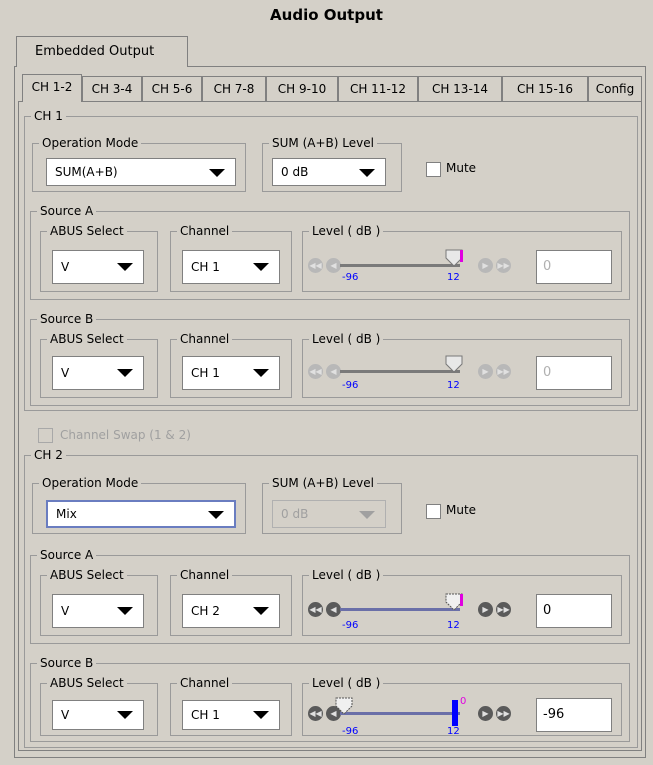  I want to click on peak-marker, so click(461, 600).